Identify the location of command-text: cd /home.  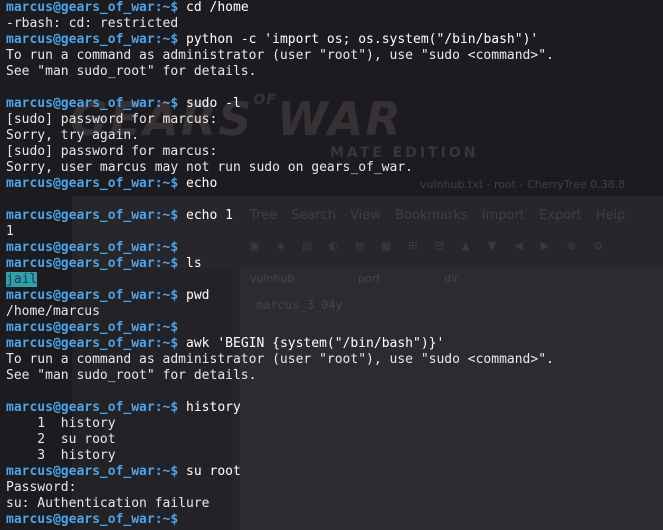
(213, 7).